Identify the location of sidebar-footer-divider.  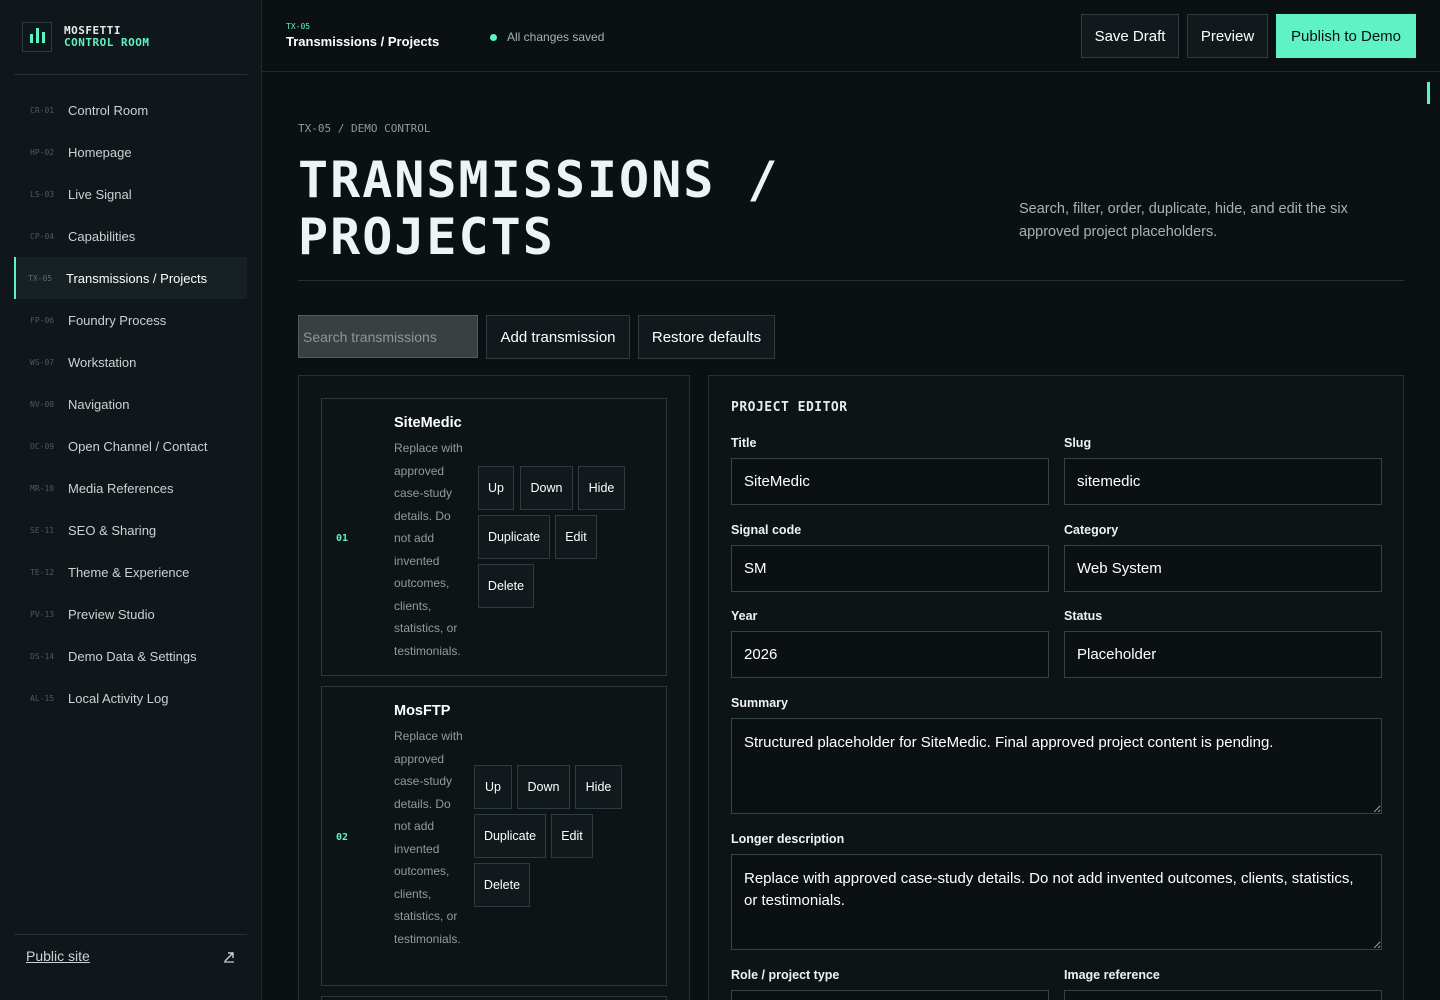
(130, 934).